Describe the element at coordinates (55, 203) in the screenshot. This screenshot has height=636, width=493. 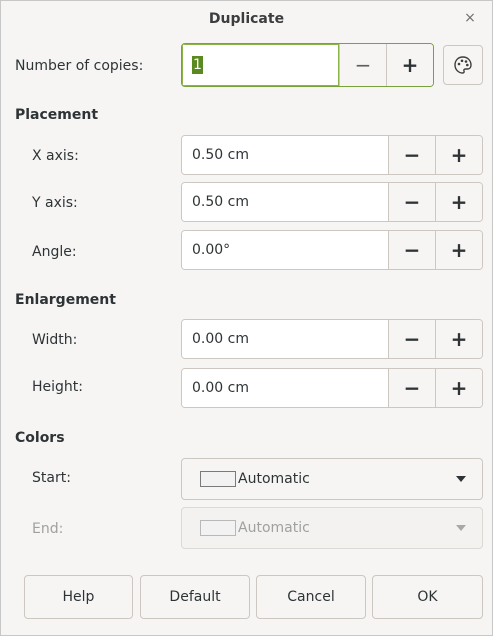
I see `y-axis-label: Y axis:` at that location.